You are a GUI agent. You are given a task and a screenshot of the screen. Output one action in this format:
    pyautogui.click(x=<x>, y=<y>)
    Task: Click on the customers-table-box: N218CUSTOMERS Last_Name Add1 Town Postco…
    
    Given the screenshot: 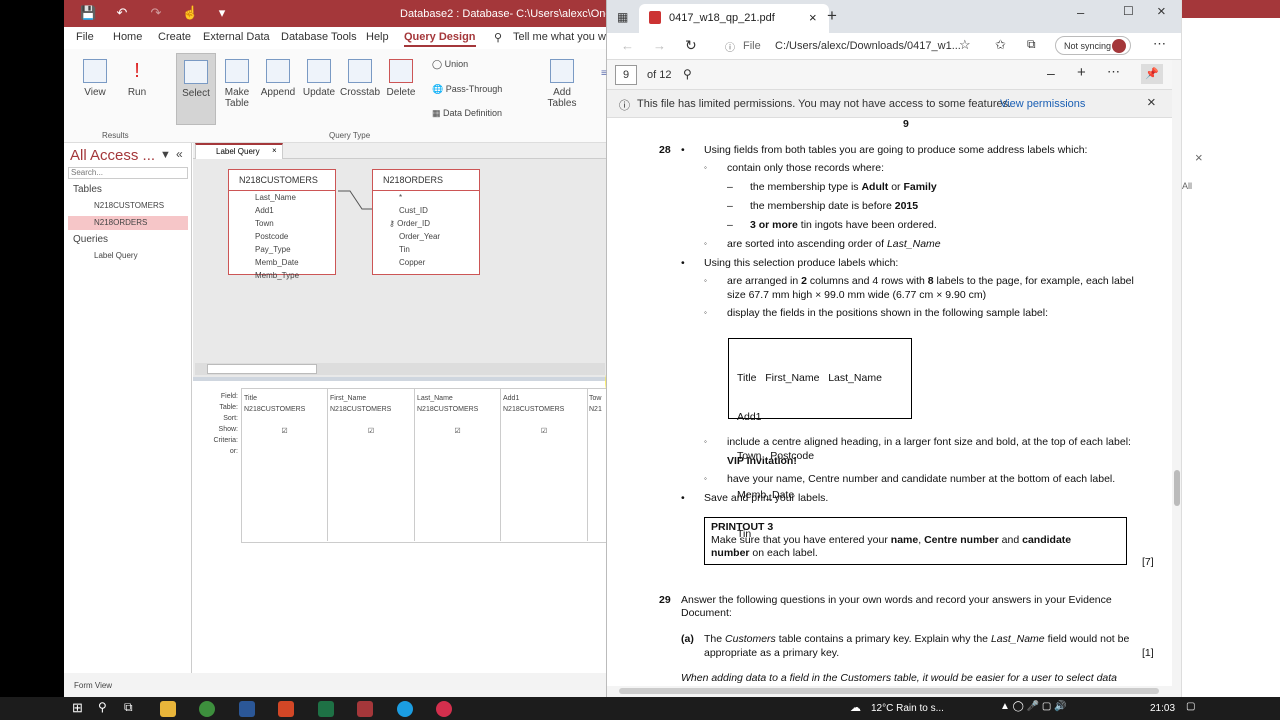 What is the action you would take?
    pyautogui.click(x=282, y=224)
    